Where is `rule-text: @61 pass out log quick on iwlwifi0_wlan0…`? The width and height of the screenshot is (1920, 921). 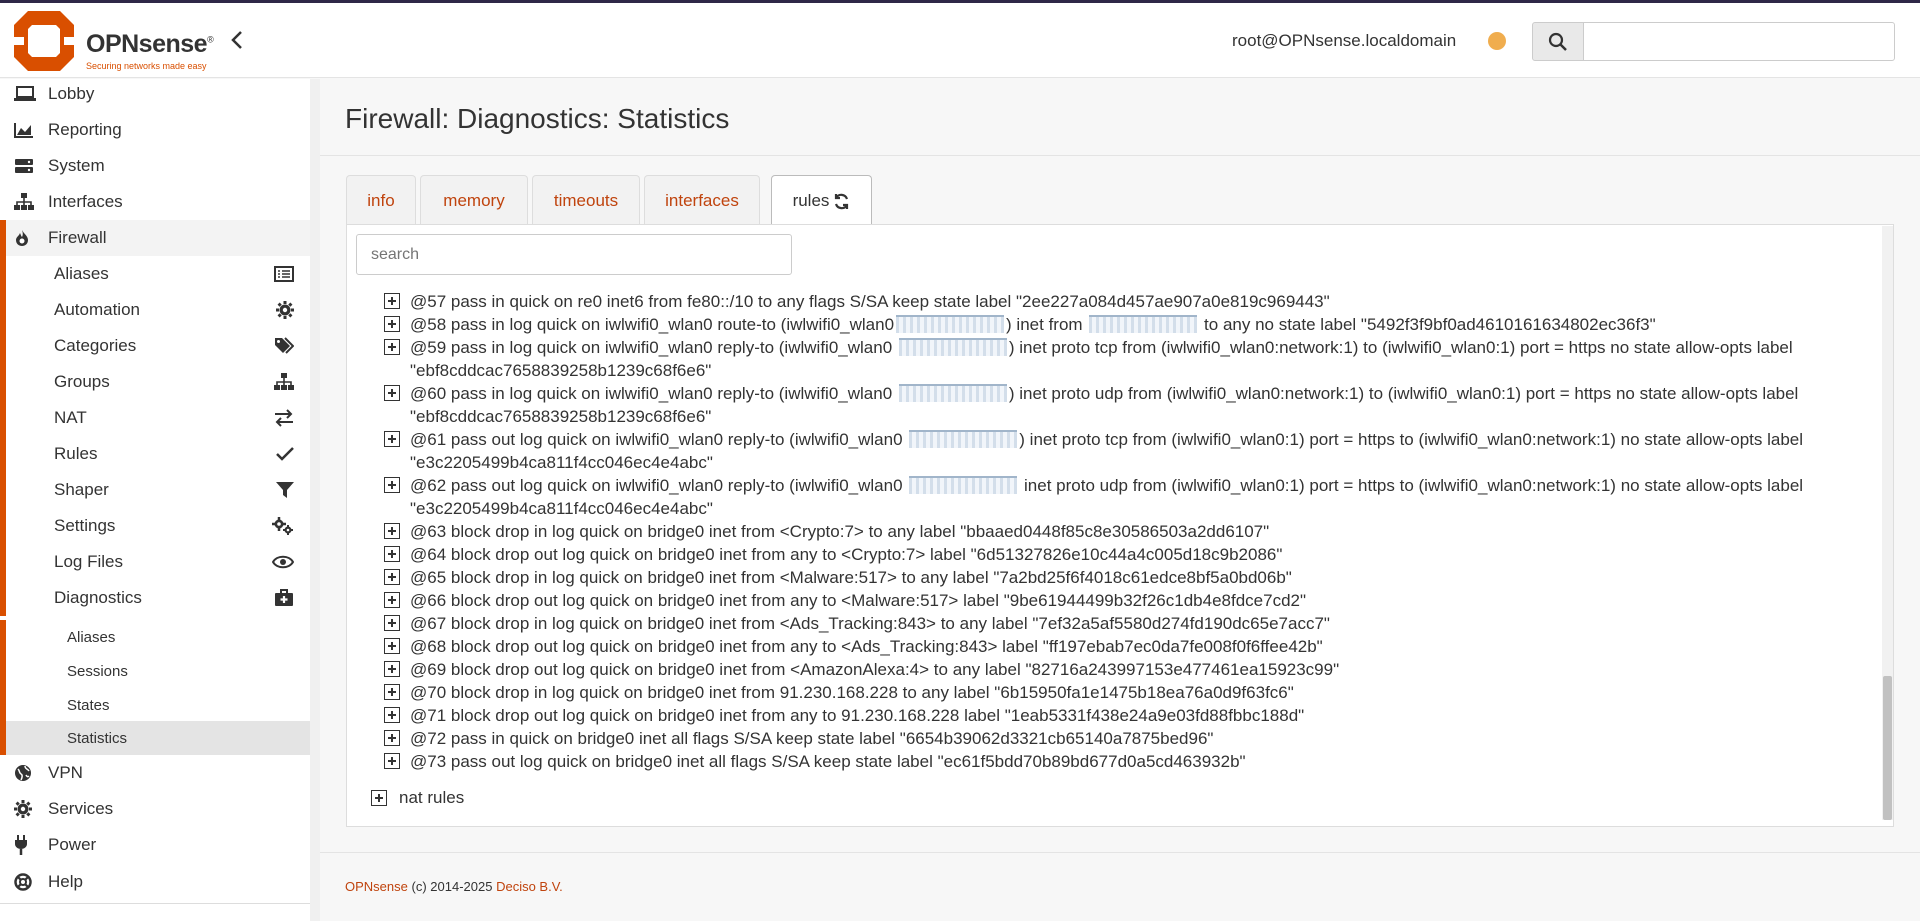
rule-text: @61 pass out log quick on iwlwifi0_wlan0… is located at coordinates (1107, 451).